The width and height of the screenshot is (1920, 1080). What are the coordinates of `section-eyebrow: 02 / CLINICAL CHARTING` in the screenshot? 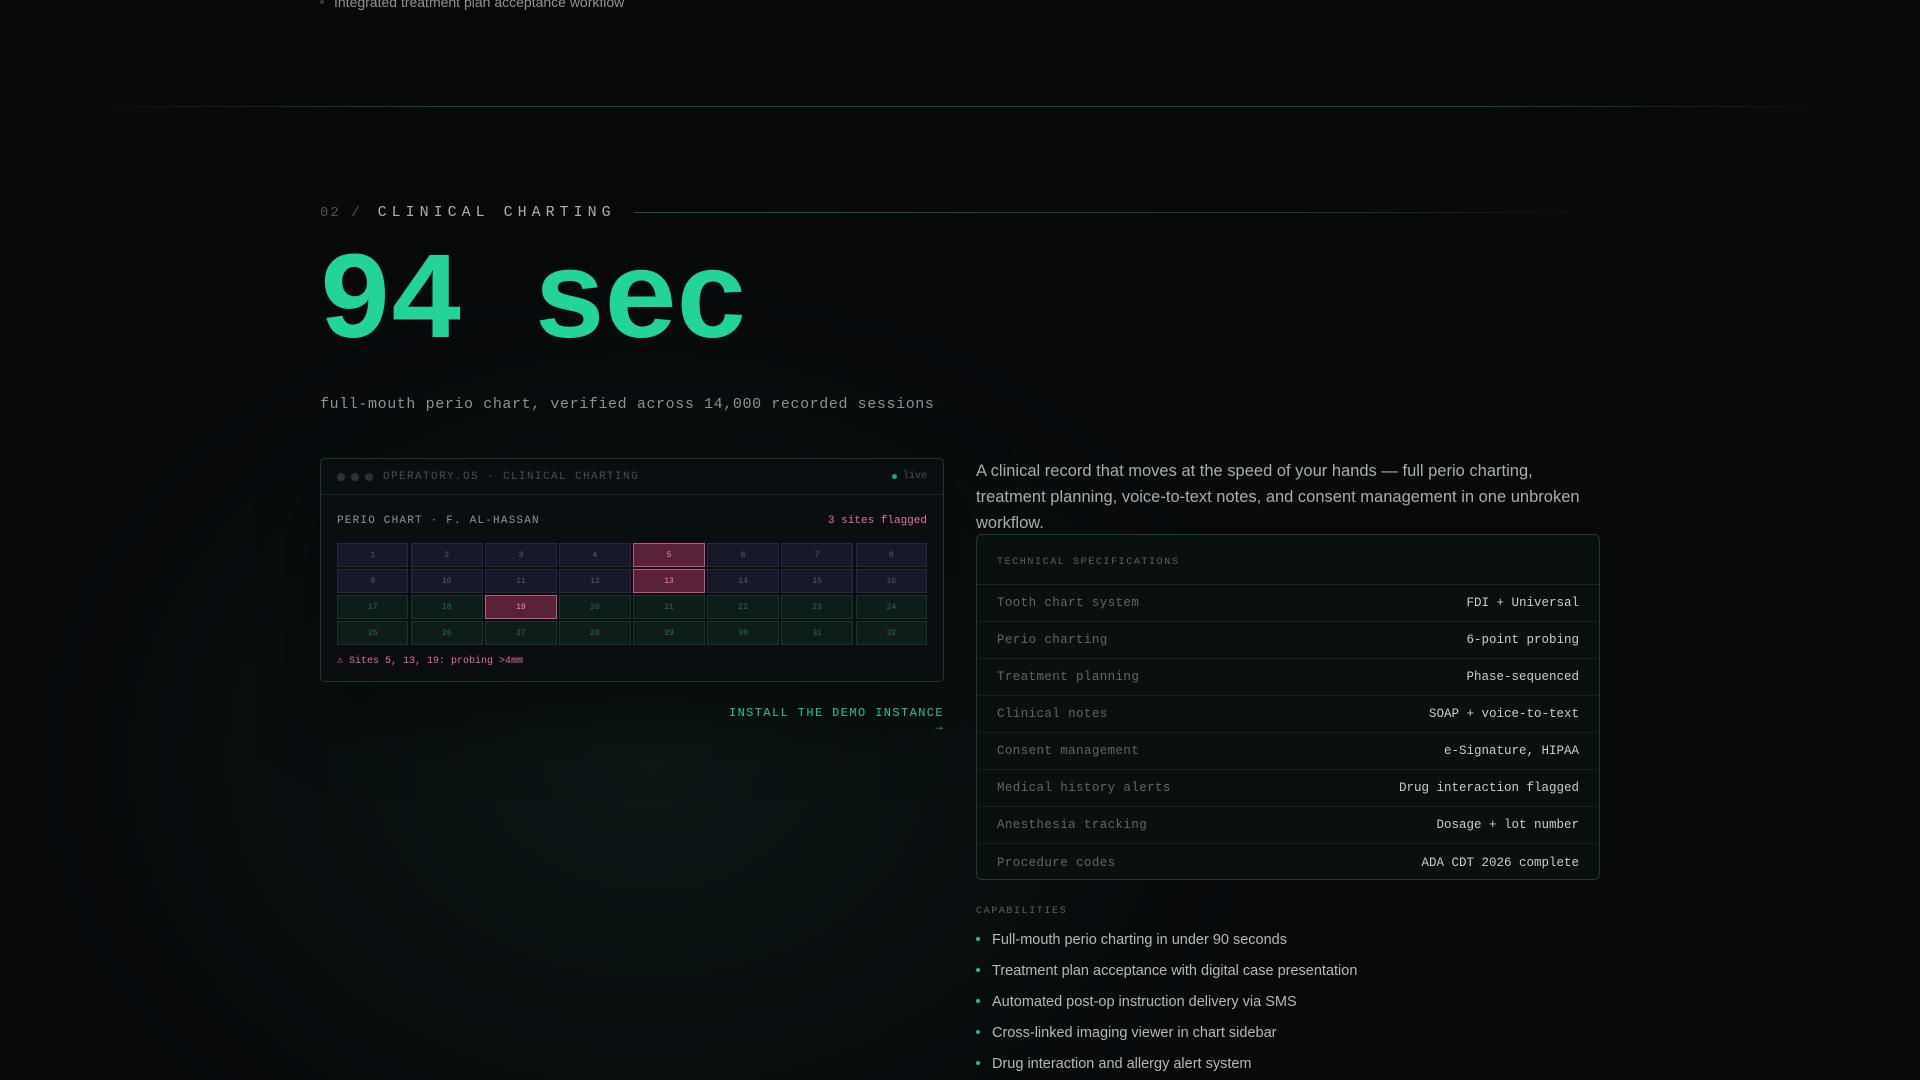 It's located at (960, 212).